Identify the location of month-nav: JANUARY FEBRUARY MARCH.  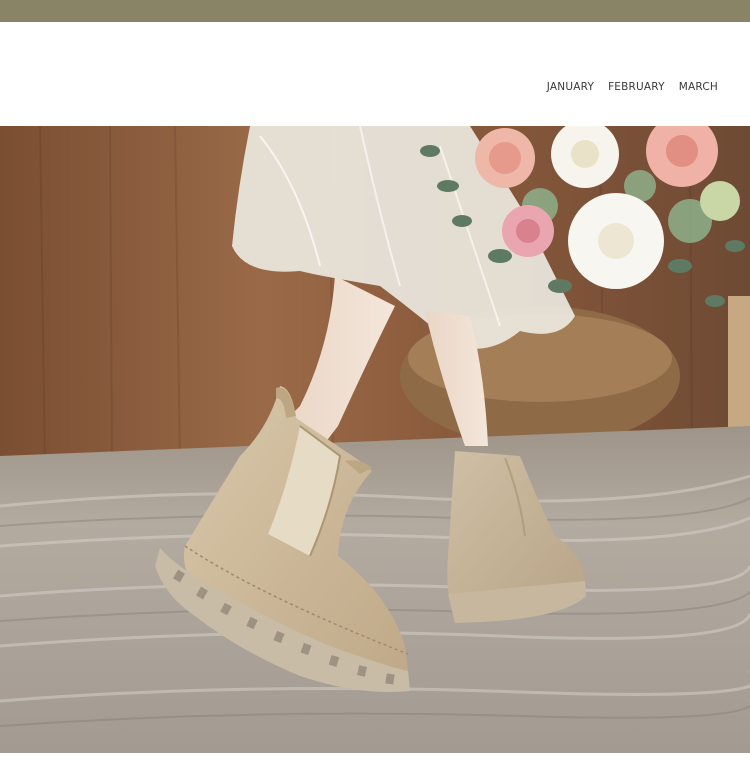
(632, 87).